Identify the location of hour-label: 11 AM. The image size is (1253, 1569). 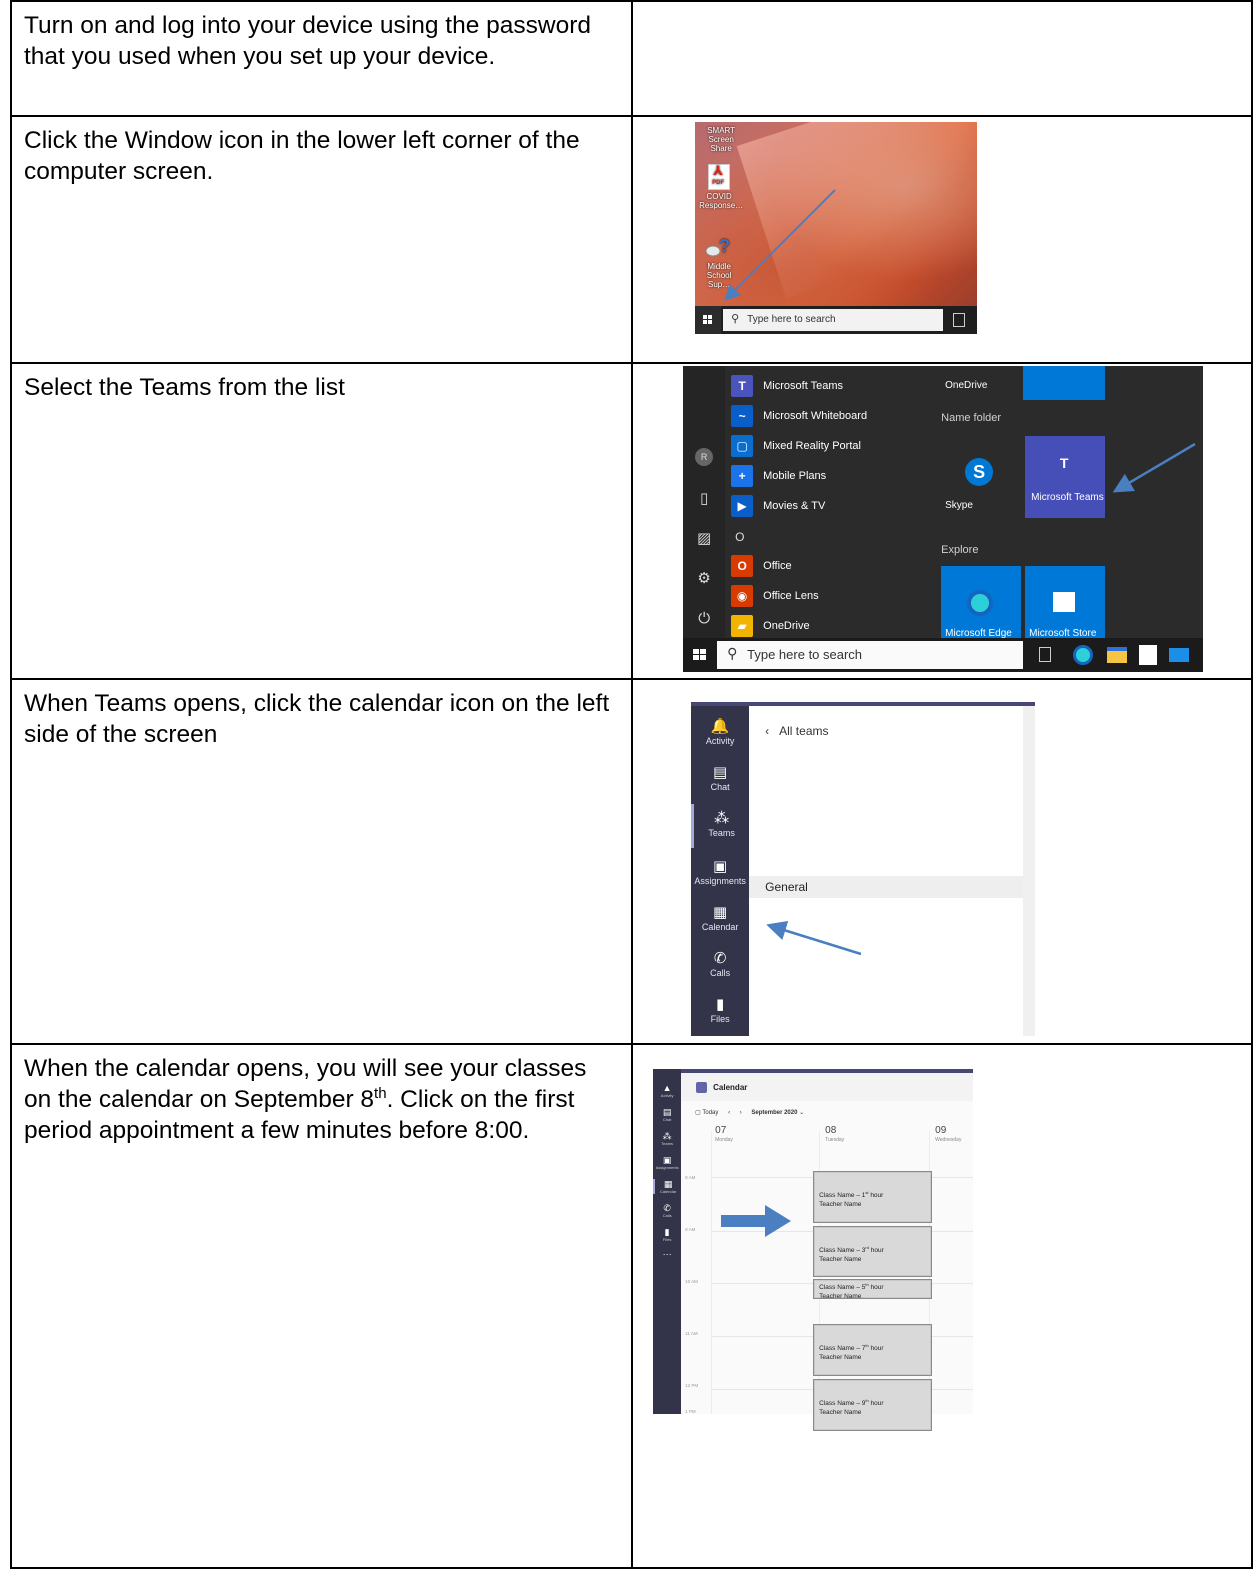
(691, 1333).